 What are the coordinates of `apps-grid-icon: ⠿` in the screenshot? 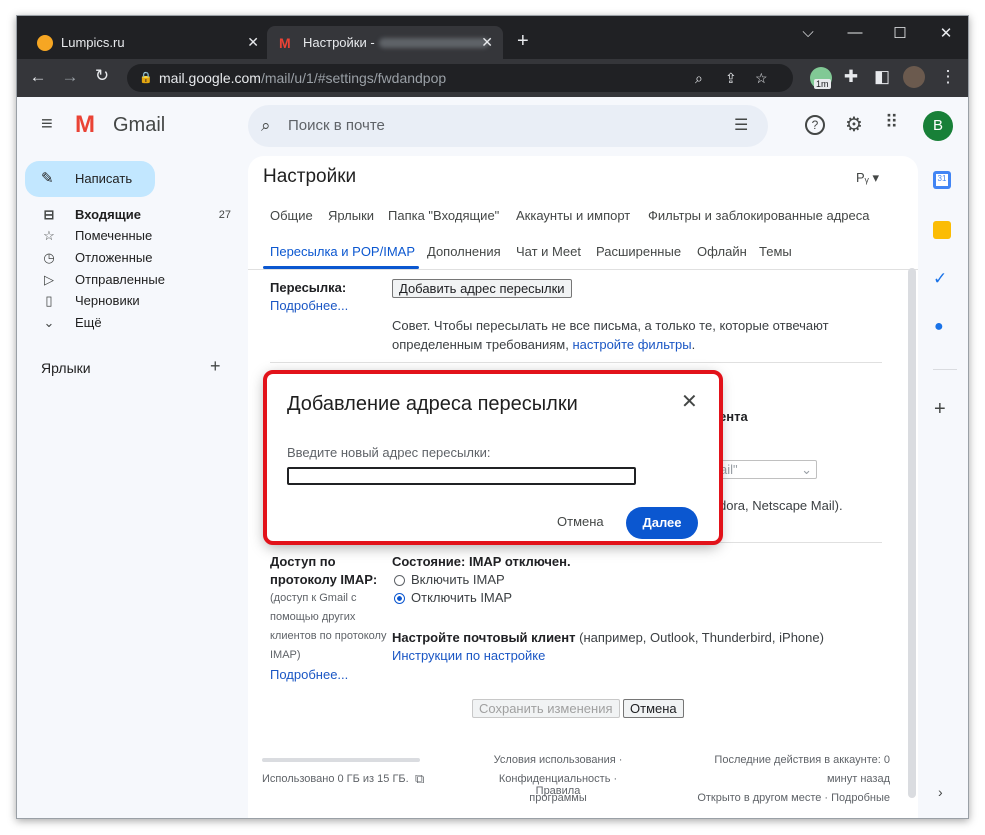 It's located at (891, 122).